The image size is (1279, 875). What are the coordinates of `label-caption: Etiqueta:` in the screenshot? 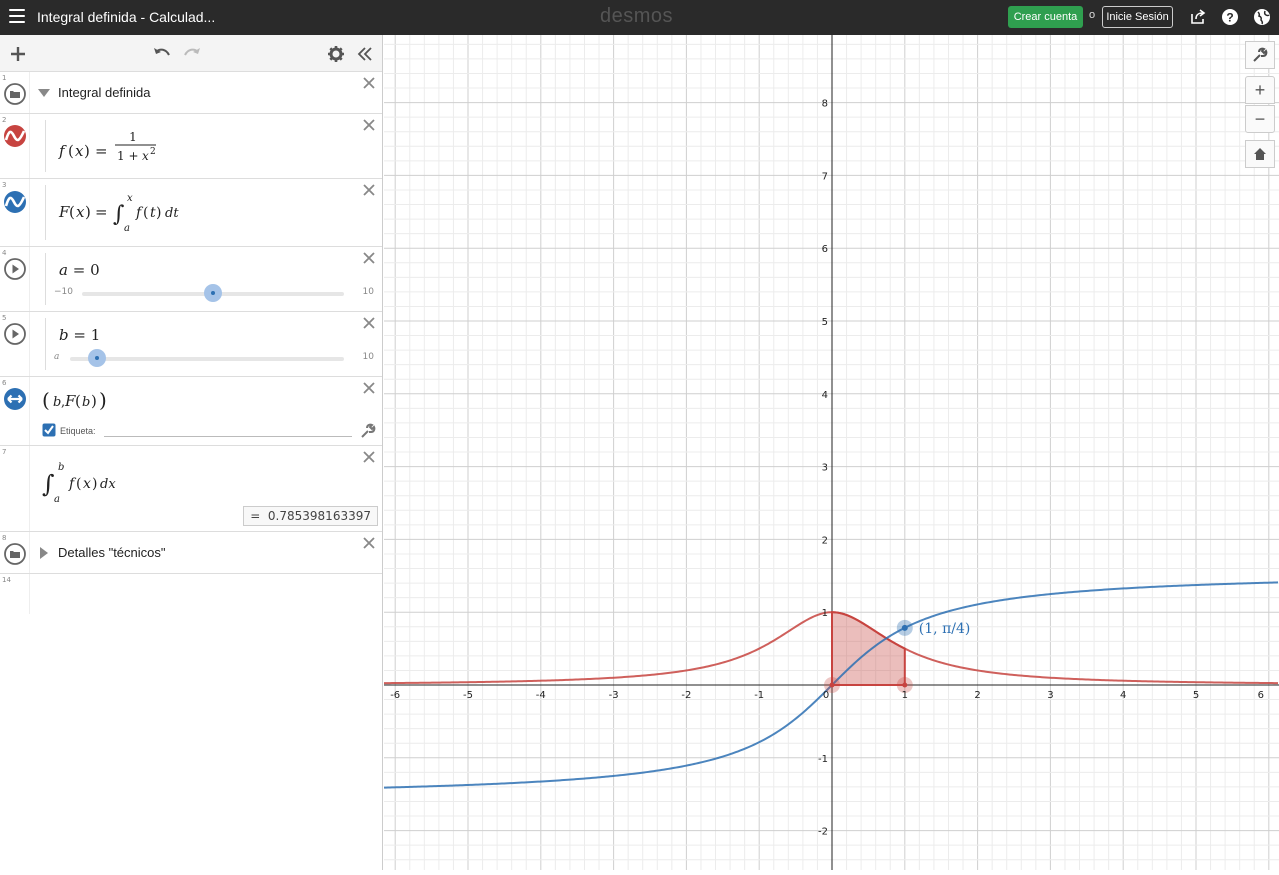 It's located at (78, 431).